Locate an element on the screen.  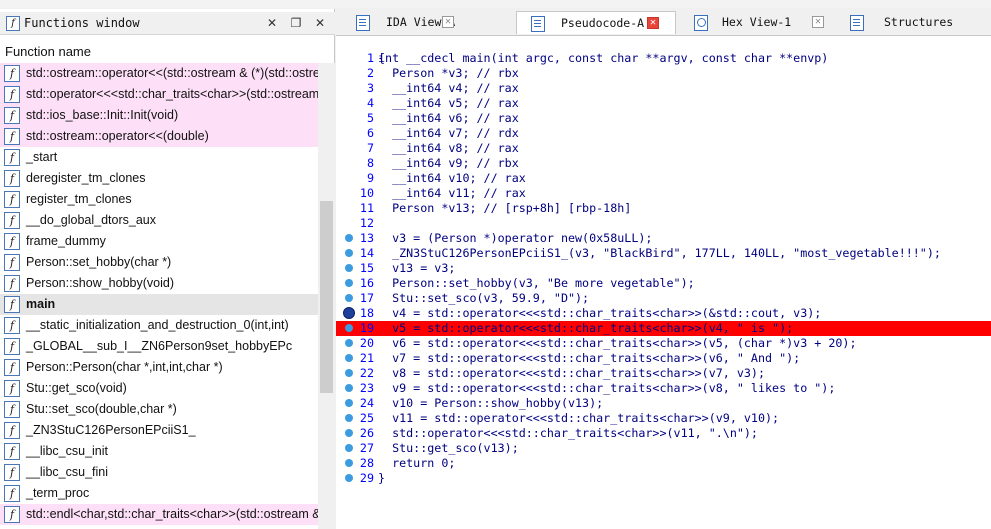
function-list-item: f std::ostream::operator<<(double) is located at coordinates (159, 136).